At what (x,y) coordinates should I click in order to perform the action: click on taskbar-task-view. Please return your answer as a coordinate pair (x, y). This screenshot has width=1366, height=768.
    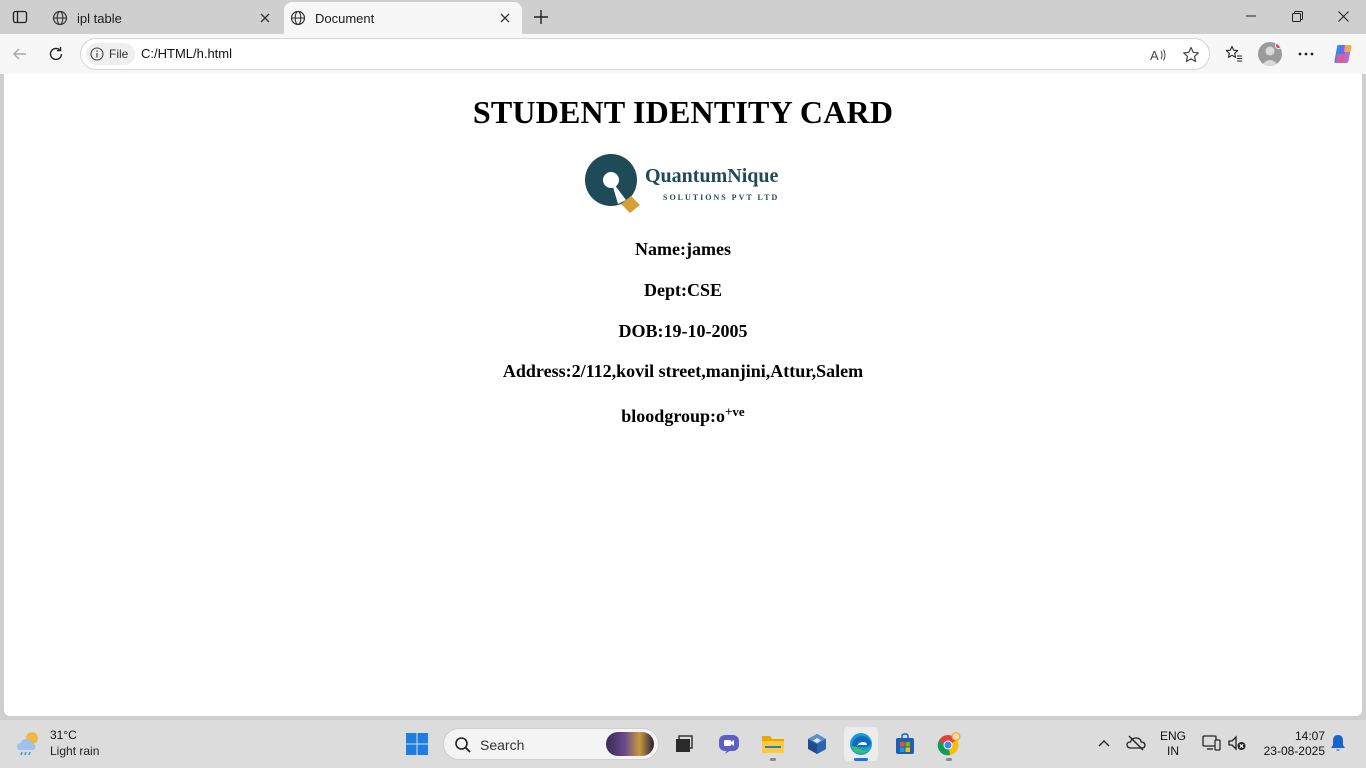
    Looking at the image, I should click on (684, 744).